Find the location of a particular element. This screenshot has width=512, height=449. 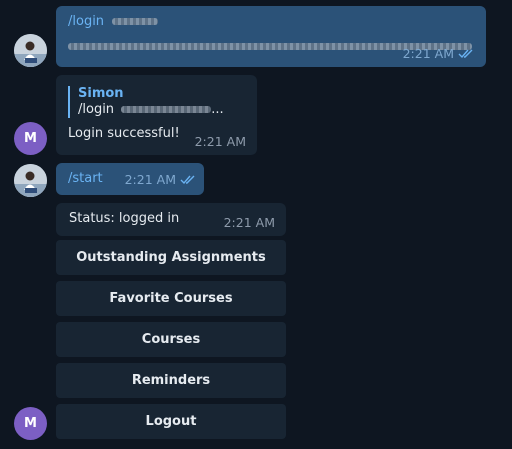

button-label: Reminders is located at coordinates (171, 380).